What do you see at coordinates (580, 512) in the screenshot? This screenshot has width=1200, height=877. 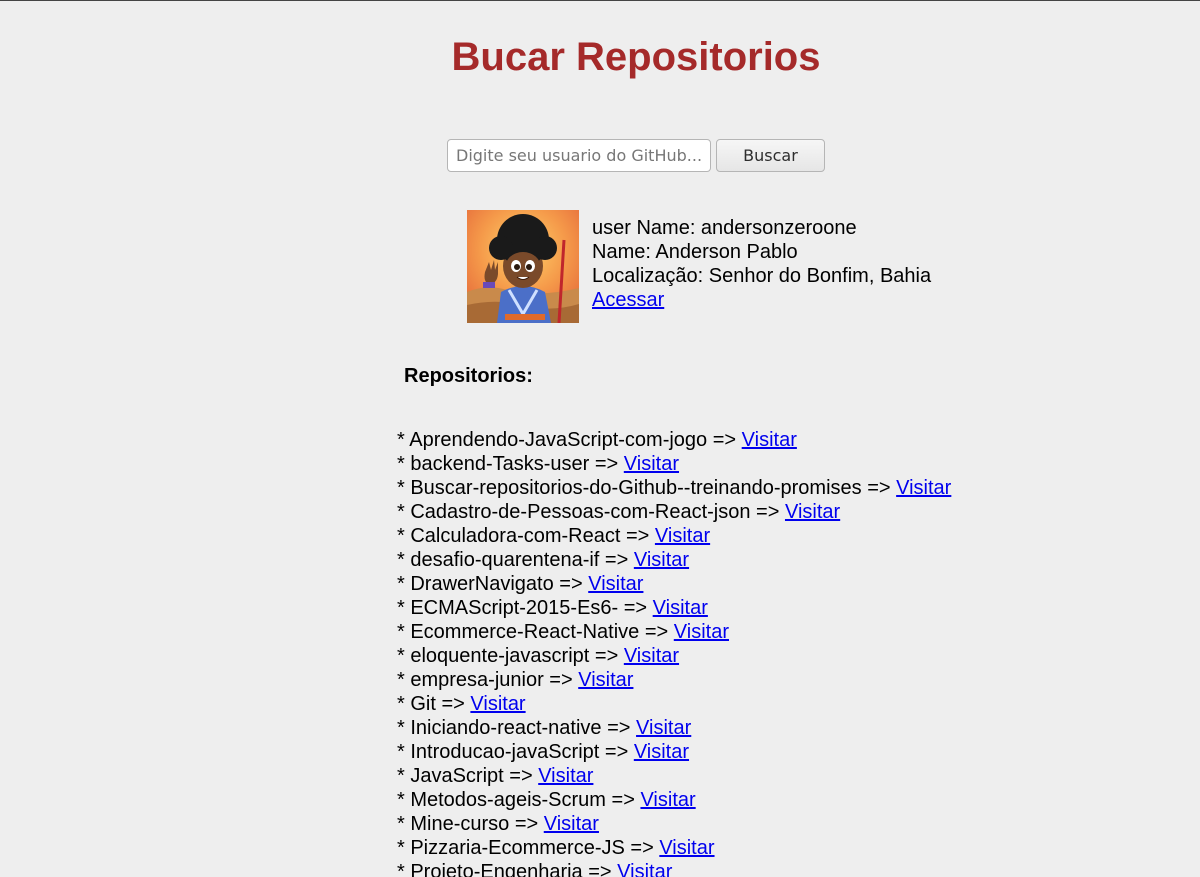 I see `repo-name: Cadastro-de-Pessoas-com-React-json` at bounding box center [580, 512].